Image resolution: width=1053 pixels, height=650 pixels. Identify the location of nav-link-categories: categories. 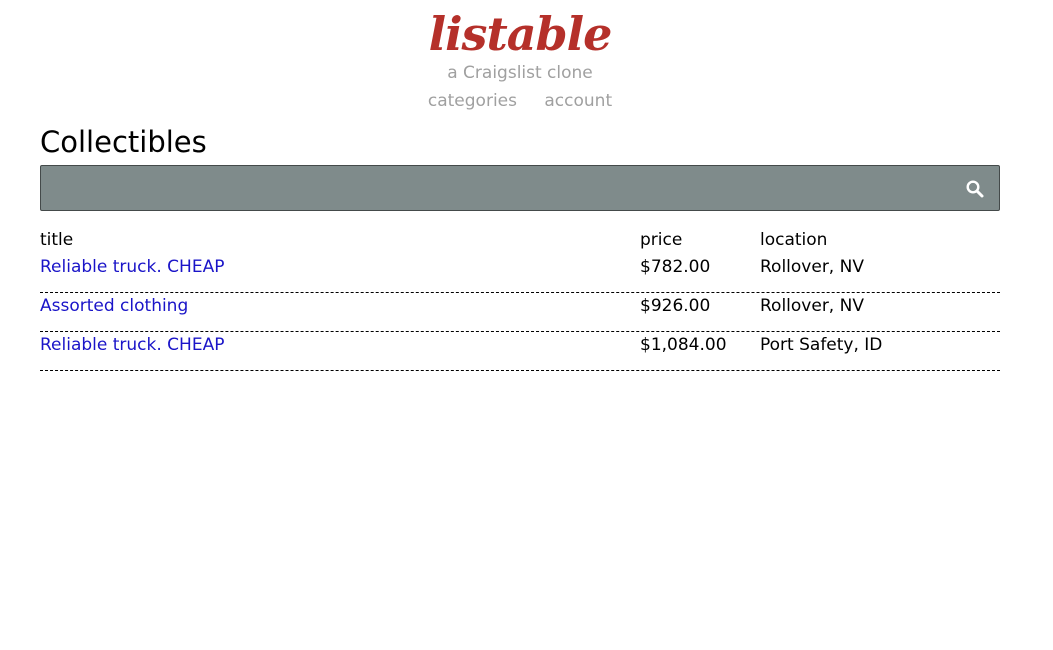
(472, 101).